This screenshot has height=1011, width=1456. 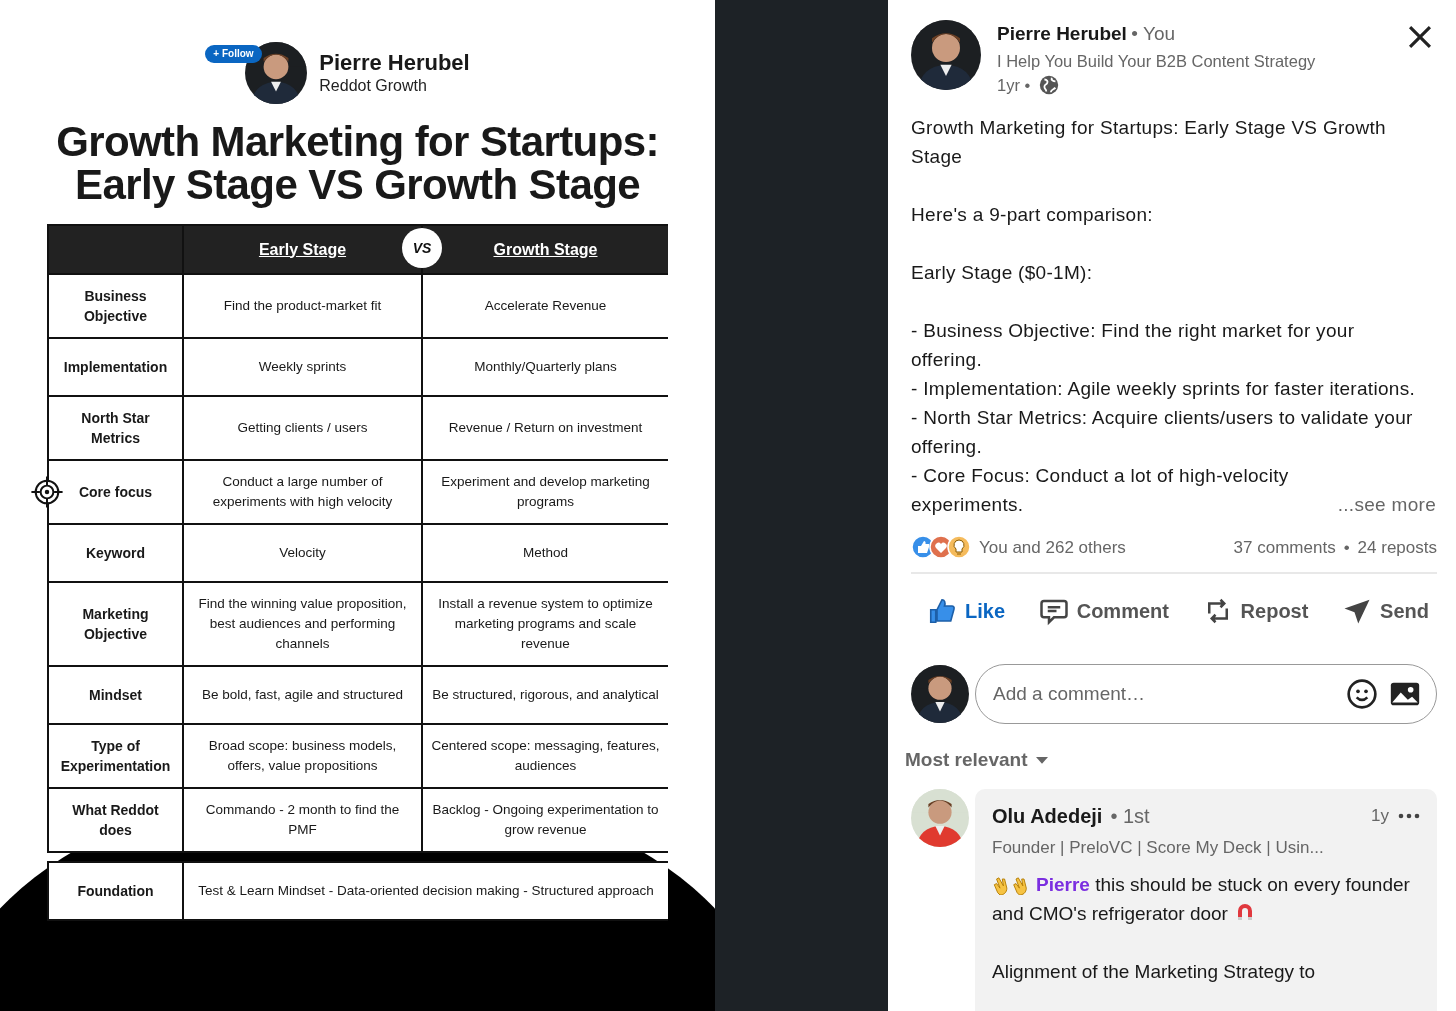 I want to click on row-label: Type of Experimentation, so click(x=115, y=756).